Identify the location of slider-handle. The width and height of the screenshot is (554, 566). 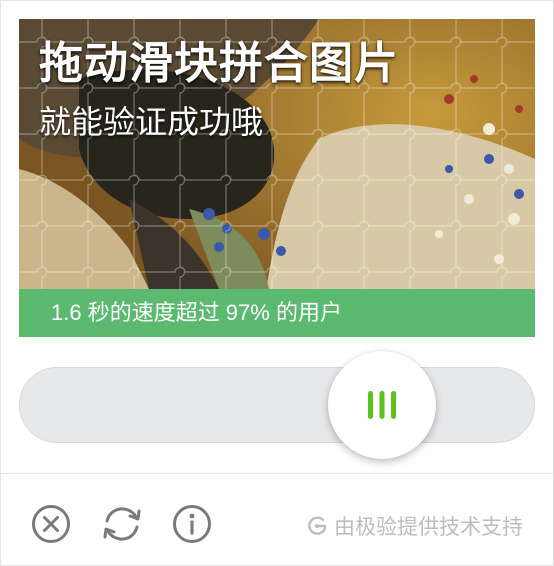
(382, 405).